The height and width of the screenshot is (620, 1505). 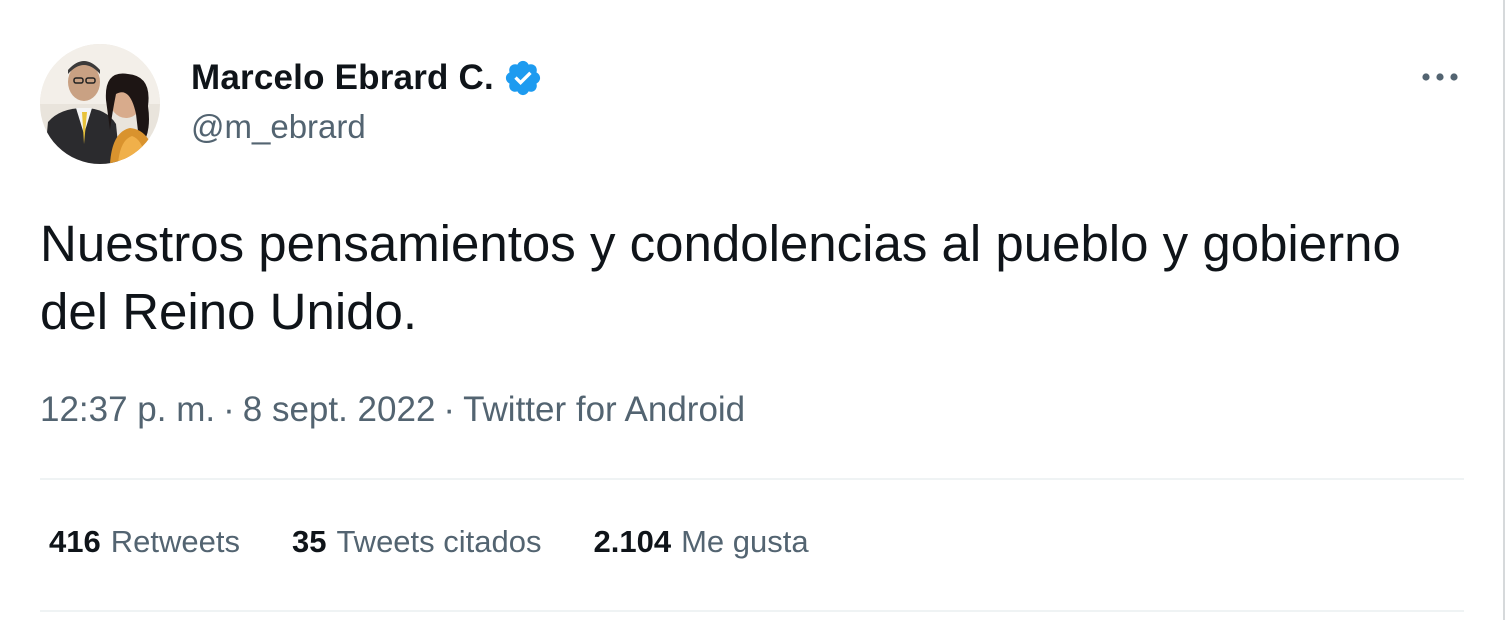 I want to click on more-options-icon, so click(x=1440, y=77).